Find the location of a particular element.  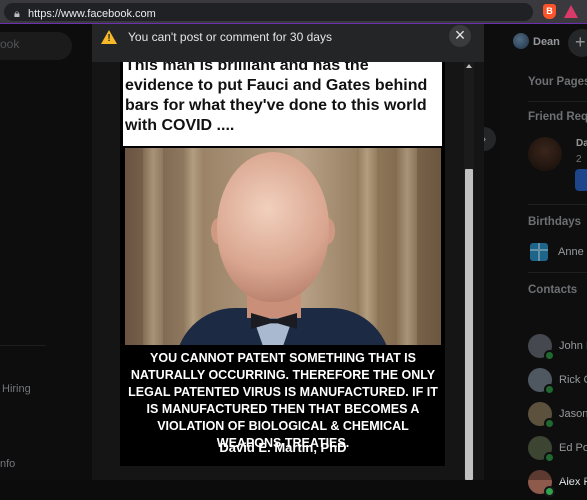

close-button: × is located at coordinates (460, 36).